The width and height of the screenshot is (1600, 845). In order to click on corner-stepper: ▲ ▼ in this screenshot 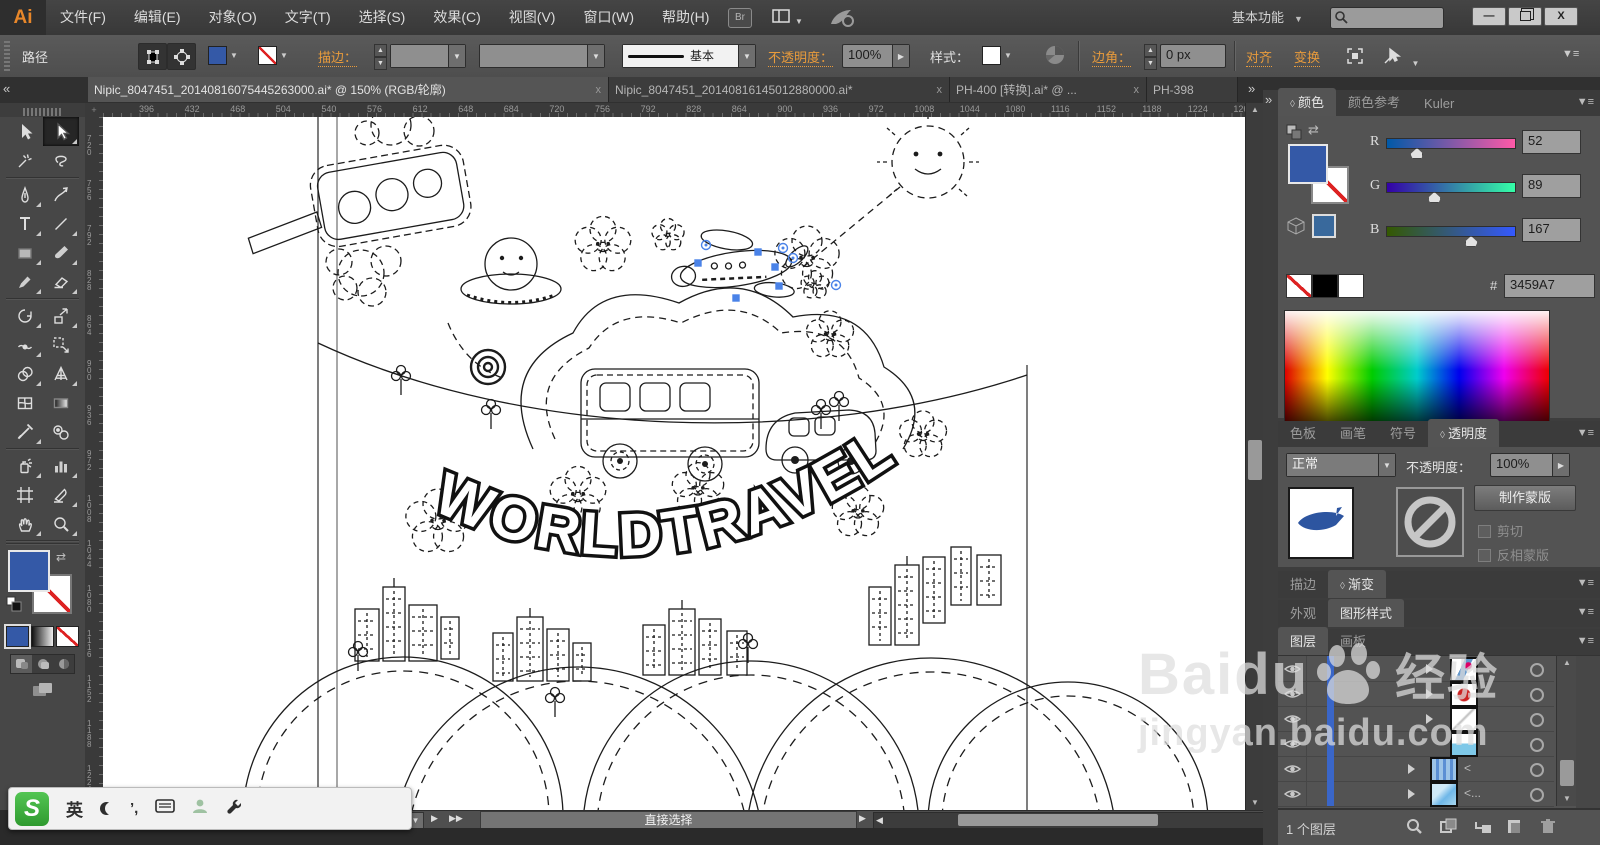, I will do `click(1150, 57)`.